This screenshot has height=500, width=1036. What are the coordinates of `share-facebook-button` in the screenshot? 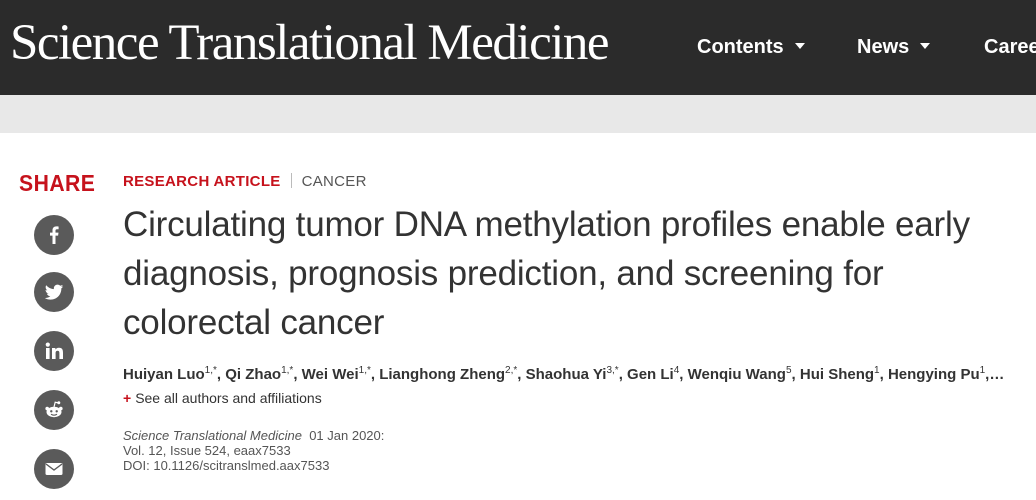 It's located at (54, 235).